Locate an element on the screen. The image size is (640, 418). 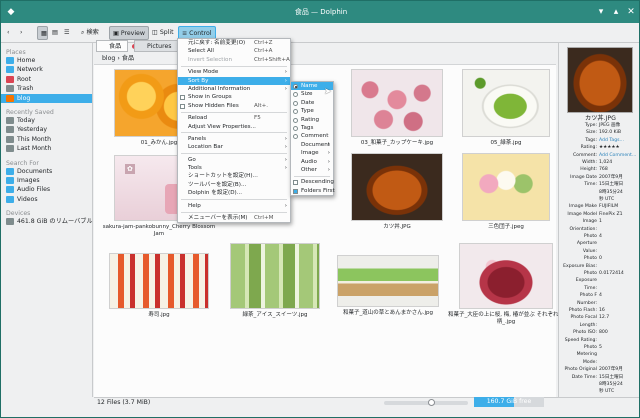
menu-item: Tools › is located at coordinates (234, 168).